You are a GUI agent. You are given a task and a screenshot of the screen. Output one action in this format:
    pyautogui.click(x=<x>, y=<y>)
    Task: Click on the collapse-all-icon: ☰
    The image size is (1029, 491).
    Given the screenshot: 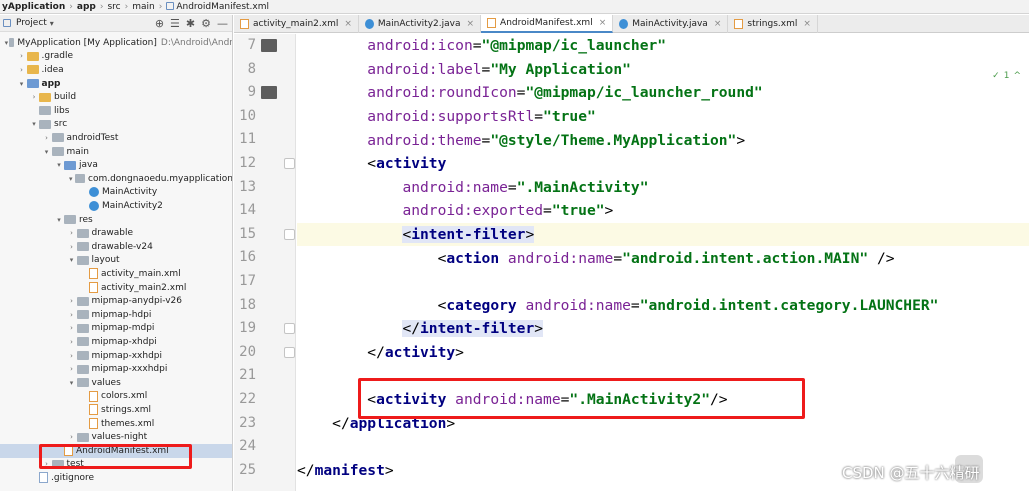 What is the action you would take?
    pyautogui.click(x=175, y=23)
    